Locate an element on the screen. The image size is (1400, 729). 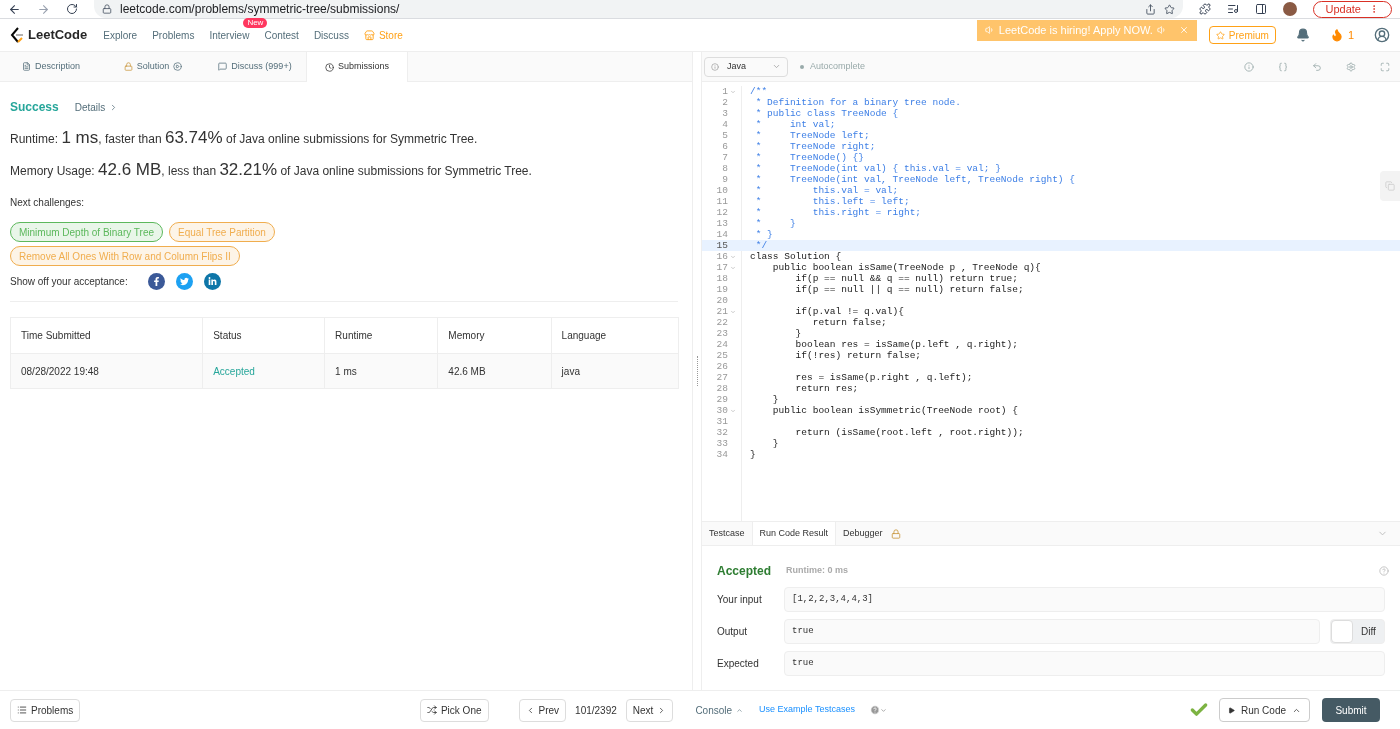
nav-link: Contest is located at coordinates (281, 35).